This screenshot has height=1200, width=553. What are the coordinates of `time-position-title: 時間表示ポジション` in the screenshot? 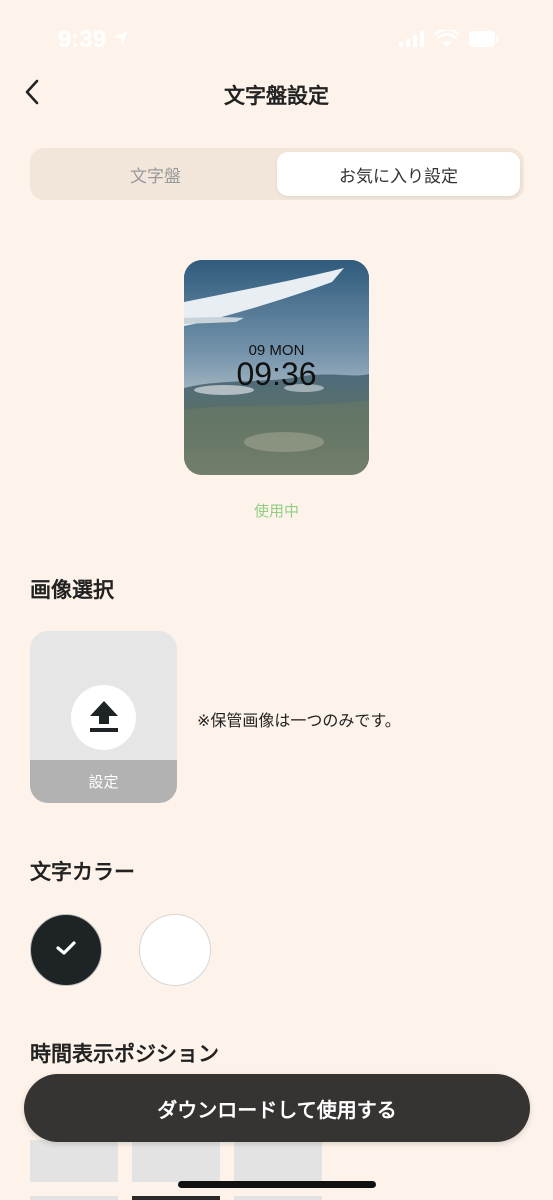 It's located at (124, 1054).